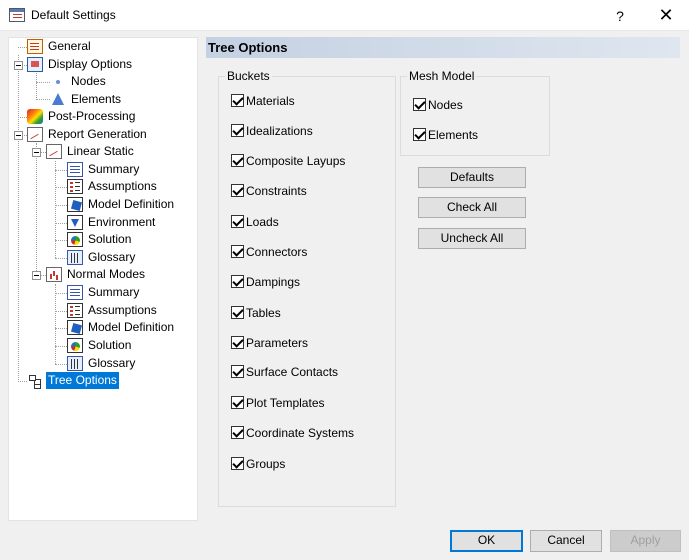  Describe the element at coordinates (75, 223) in the screenshot. I see `environment-icon` at that location.